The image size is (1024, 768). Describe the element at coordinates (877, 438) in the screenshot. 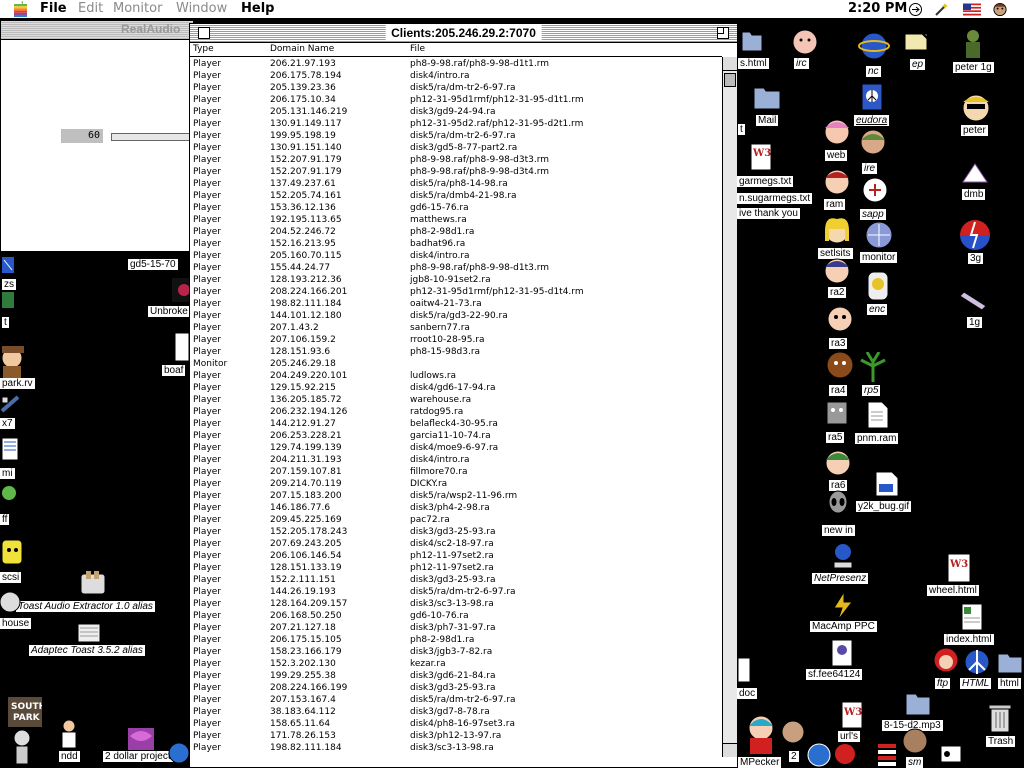

I see `file-pnm-ram: pnm.ram` at that location.